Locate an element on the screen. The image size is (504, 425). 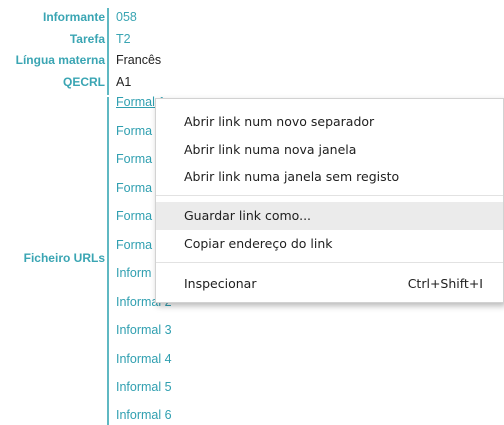
lingua-materna-label: Língua materna is located at coordinates (60, 60).